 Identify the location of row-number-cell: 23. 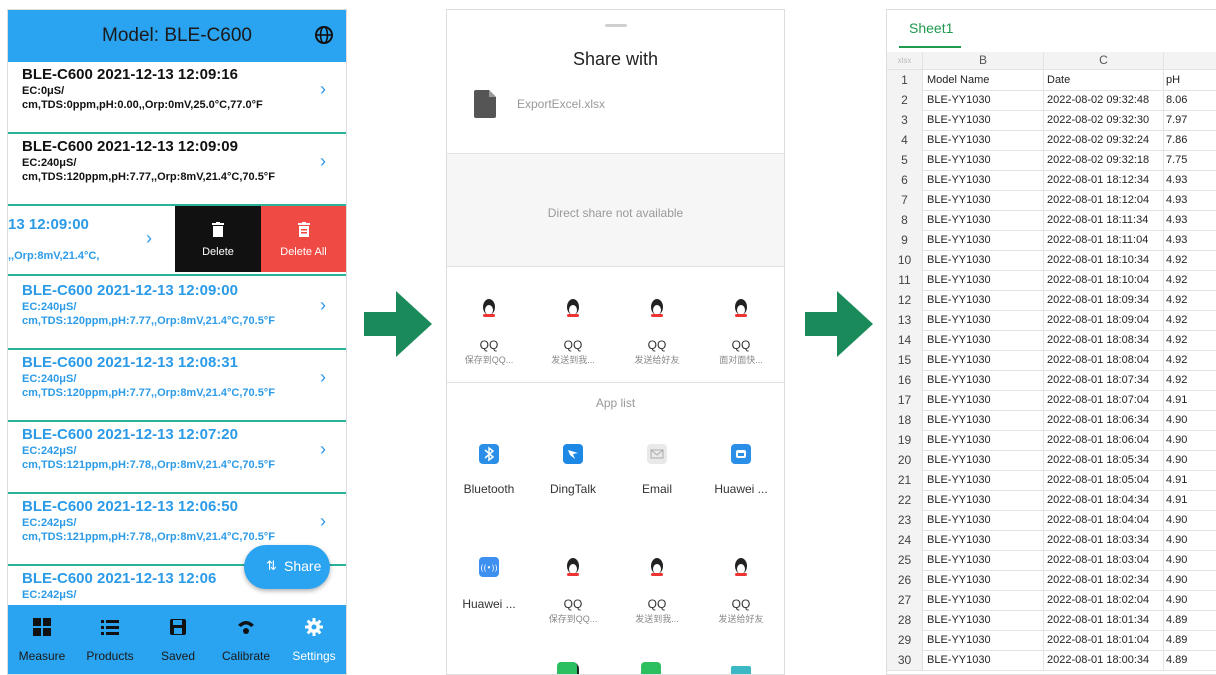
(905, 520).